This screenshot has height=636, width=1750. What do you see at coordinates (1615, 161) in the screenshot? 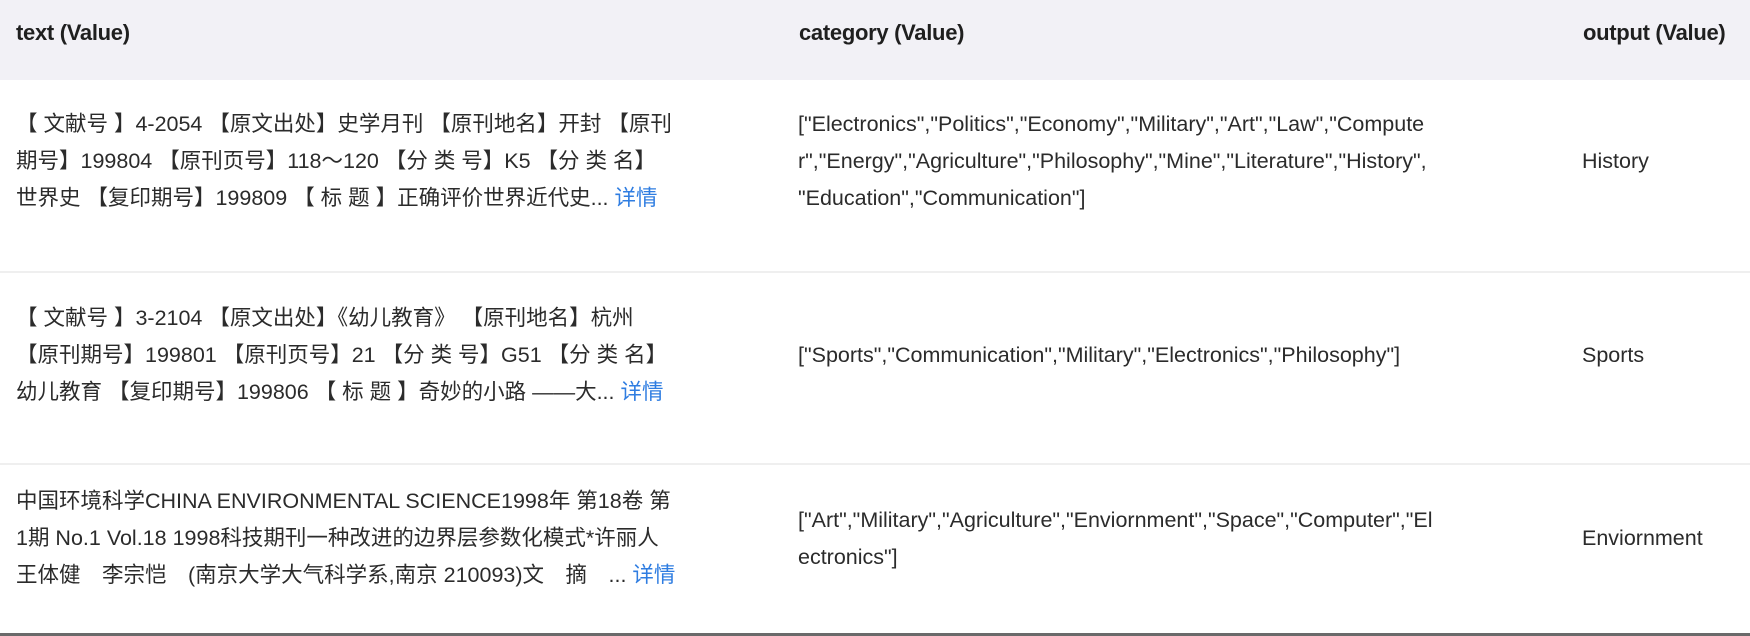
I see `output-cell: History` at bounding box center [1615, 161].